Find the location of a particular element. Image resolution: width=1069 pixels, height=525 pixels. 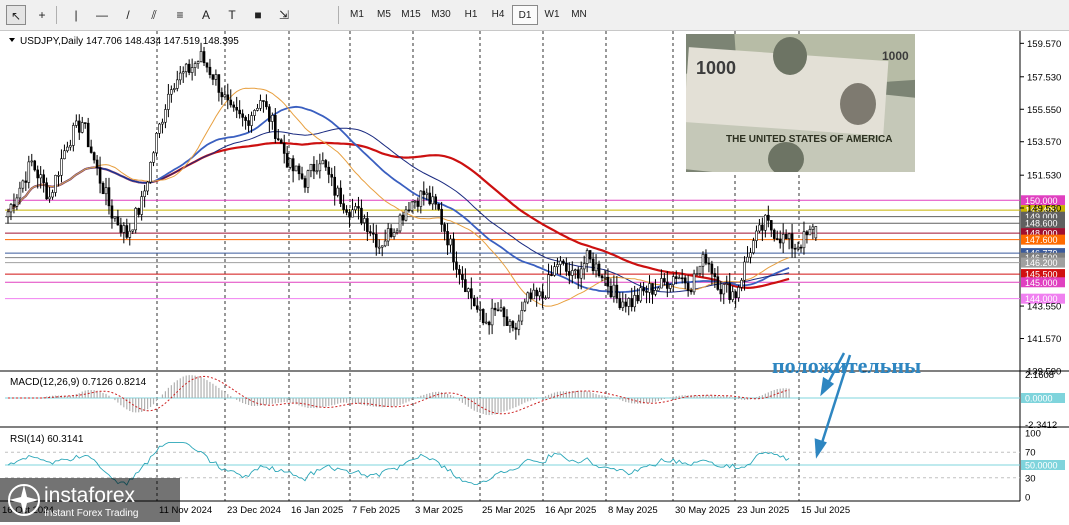

macd-zero-label: 0.0000 is located at coordinates (1039, 398).